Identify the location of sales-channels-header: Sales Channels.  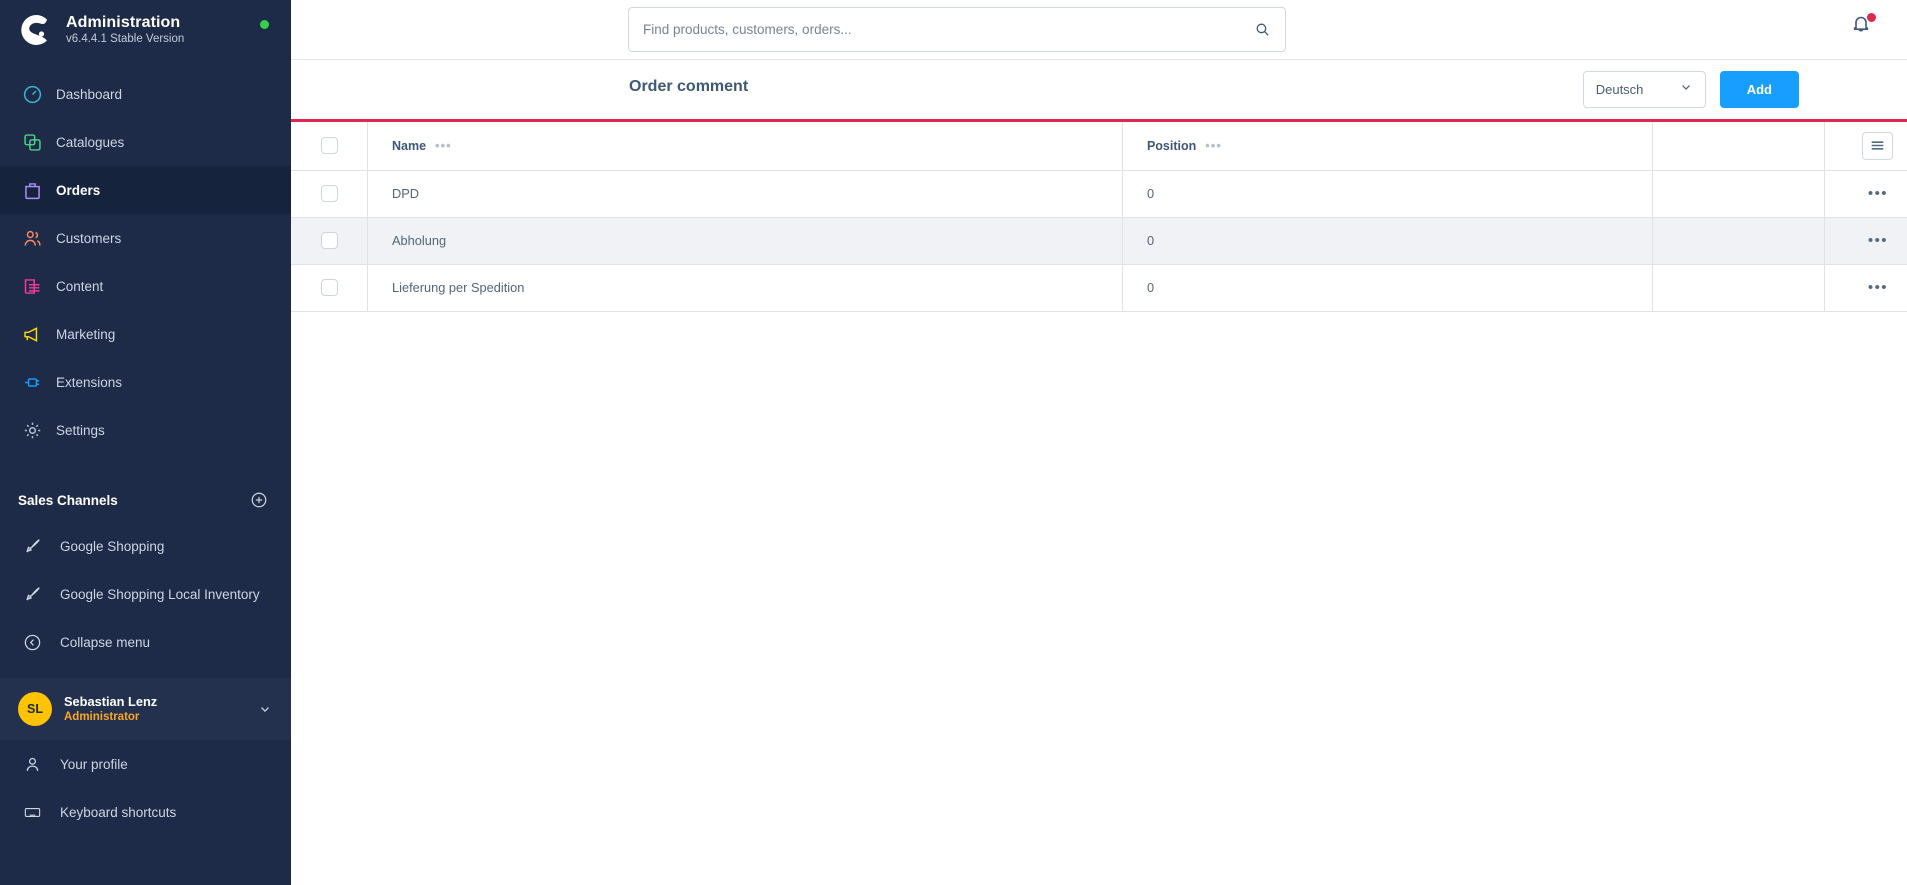
(145, 500).